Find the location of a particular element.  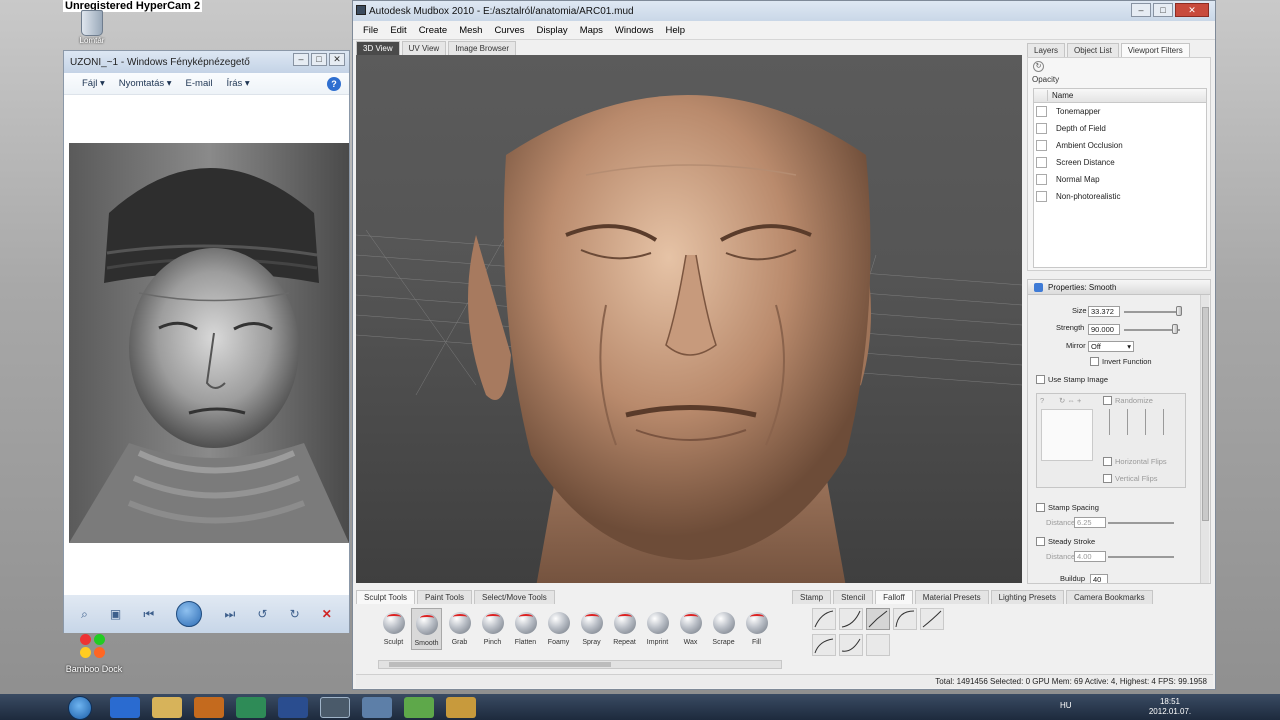

filter-ambient-occlusion: Ambient Occlusion is located at coordinates (1120, 145).